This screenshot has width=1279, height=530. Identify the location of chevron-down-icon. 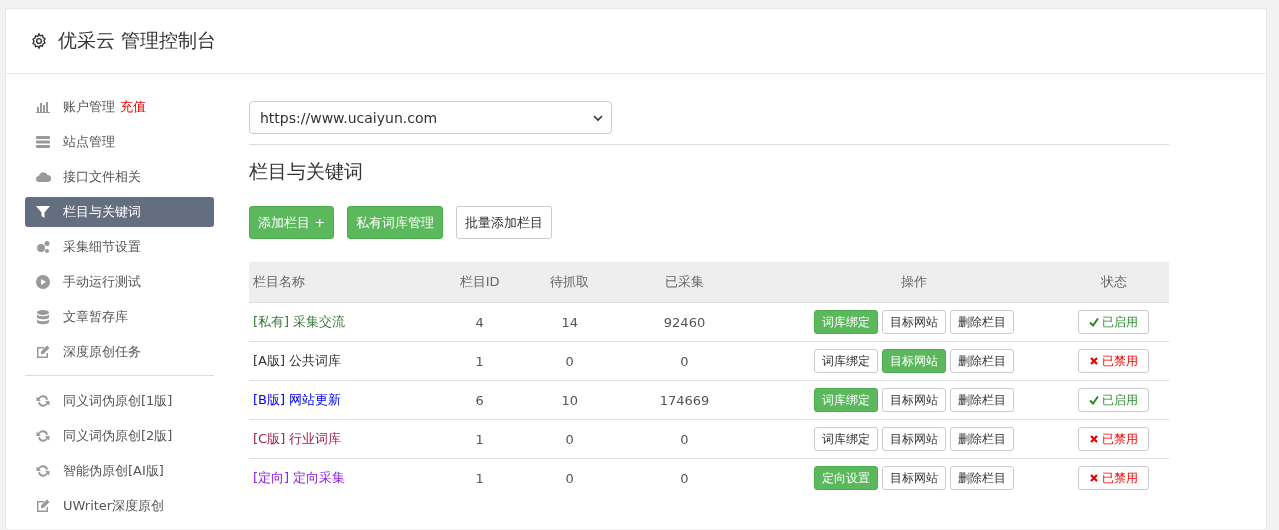
(598, 117).